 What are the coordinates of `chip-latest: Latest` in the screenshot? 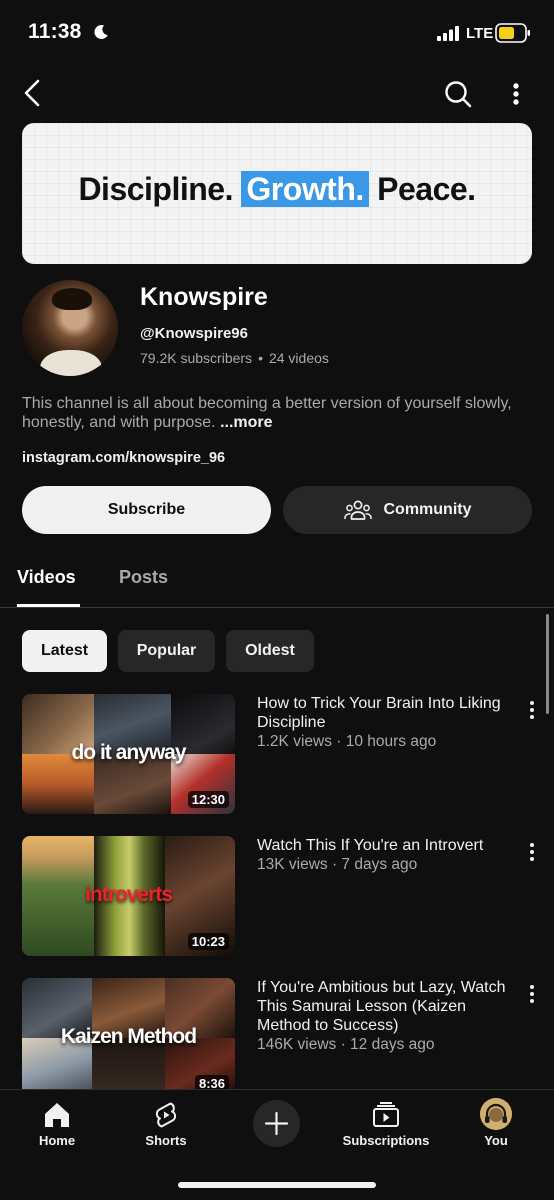 It's located at (64, 651).